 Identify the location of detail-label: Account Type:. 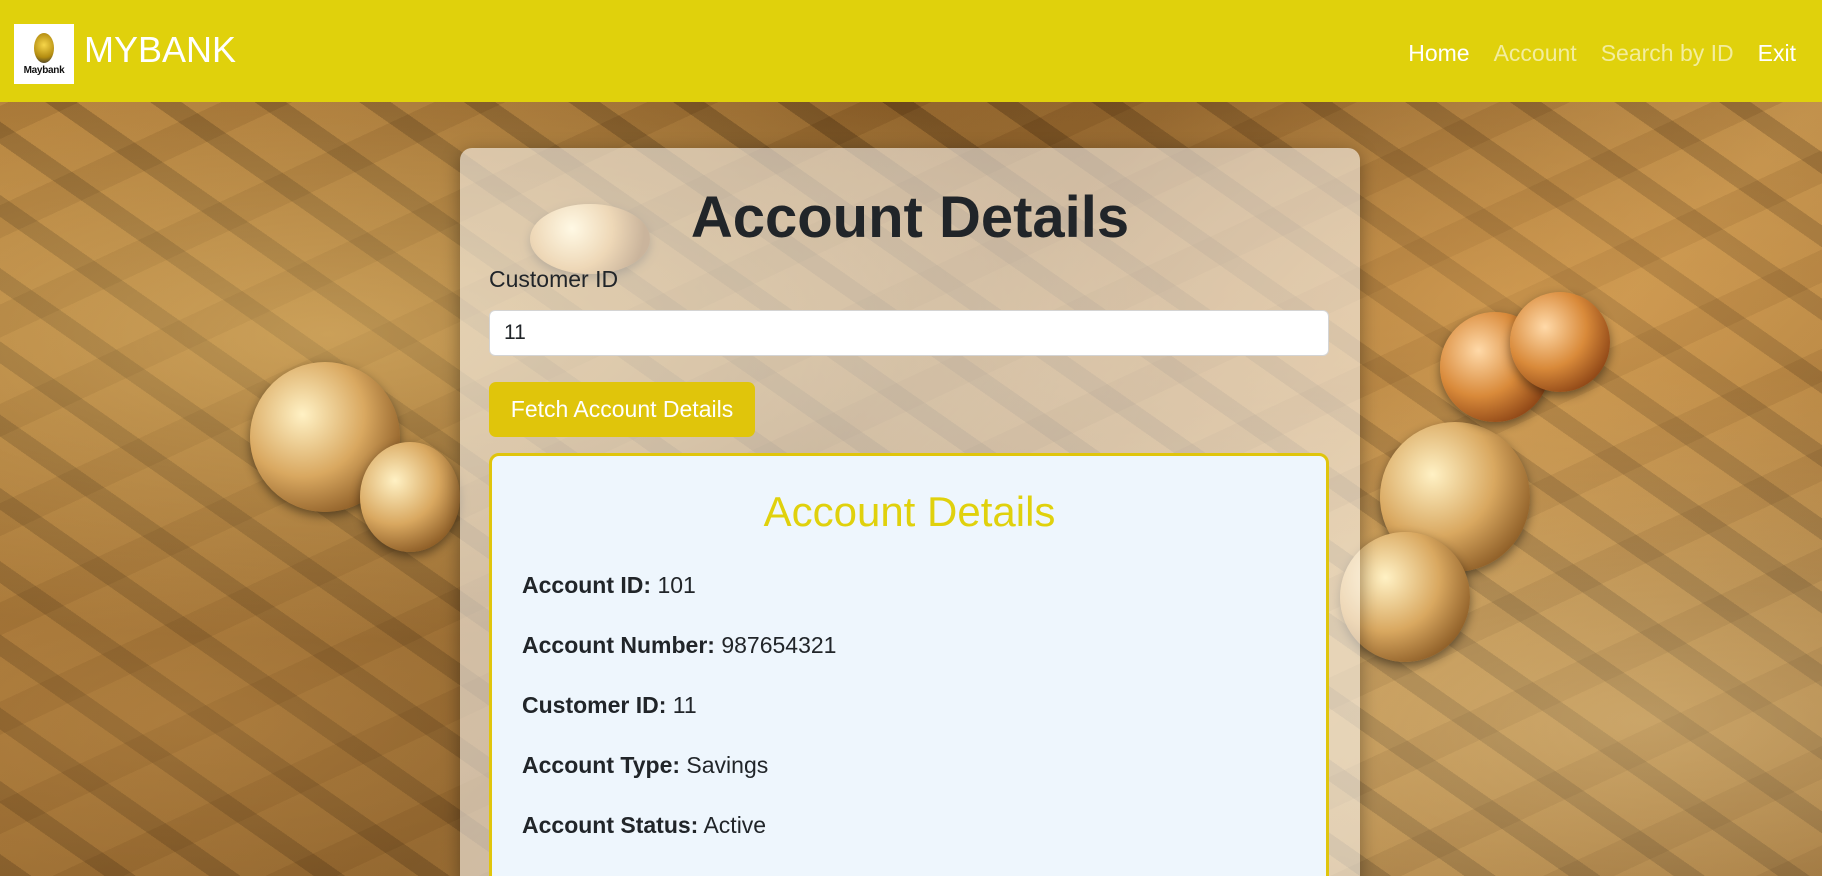
(601, 765).